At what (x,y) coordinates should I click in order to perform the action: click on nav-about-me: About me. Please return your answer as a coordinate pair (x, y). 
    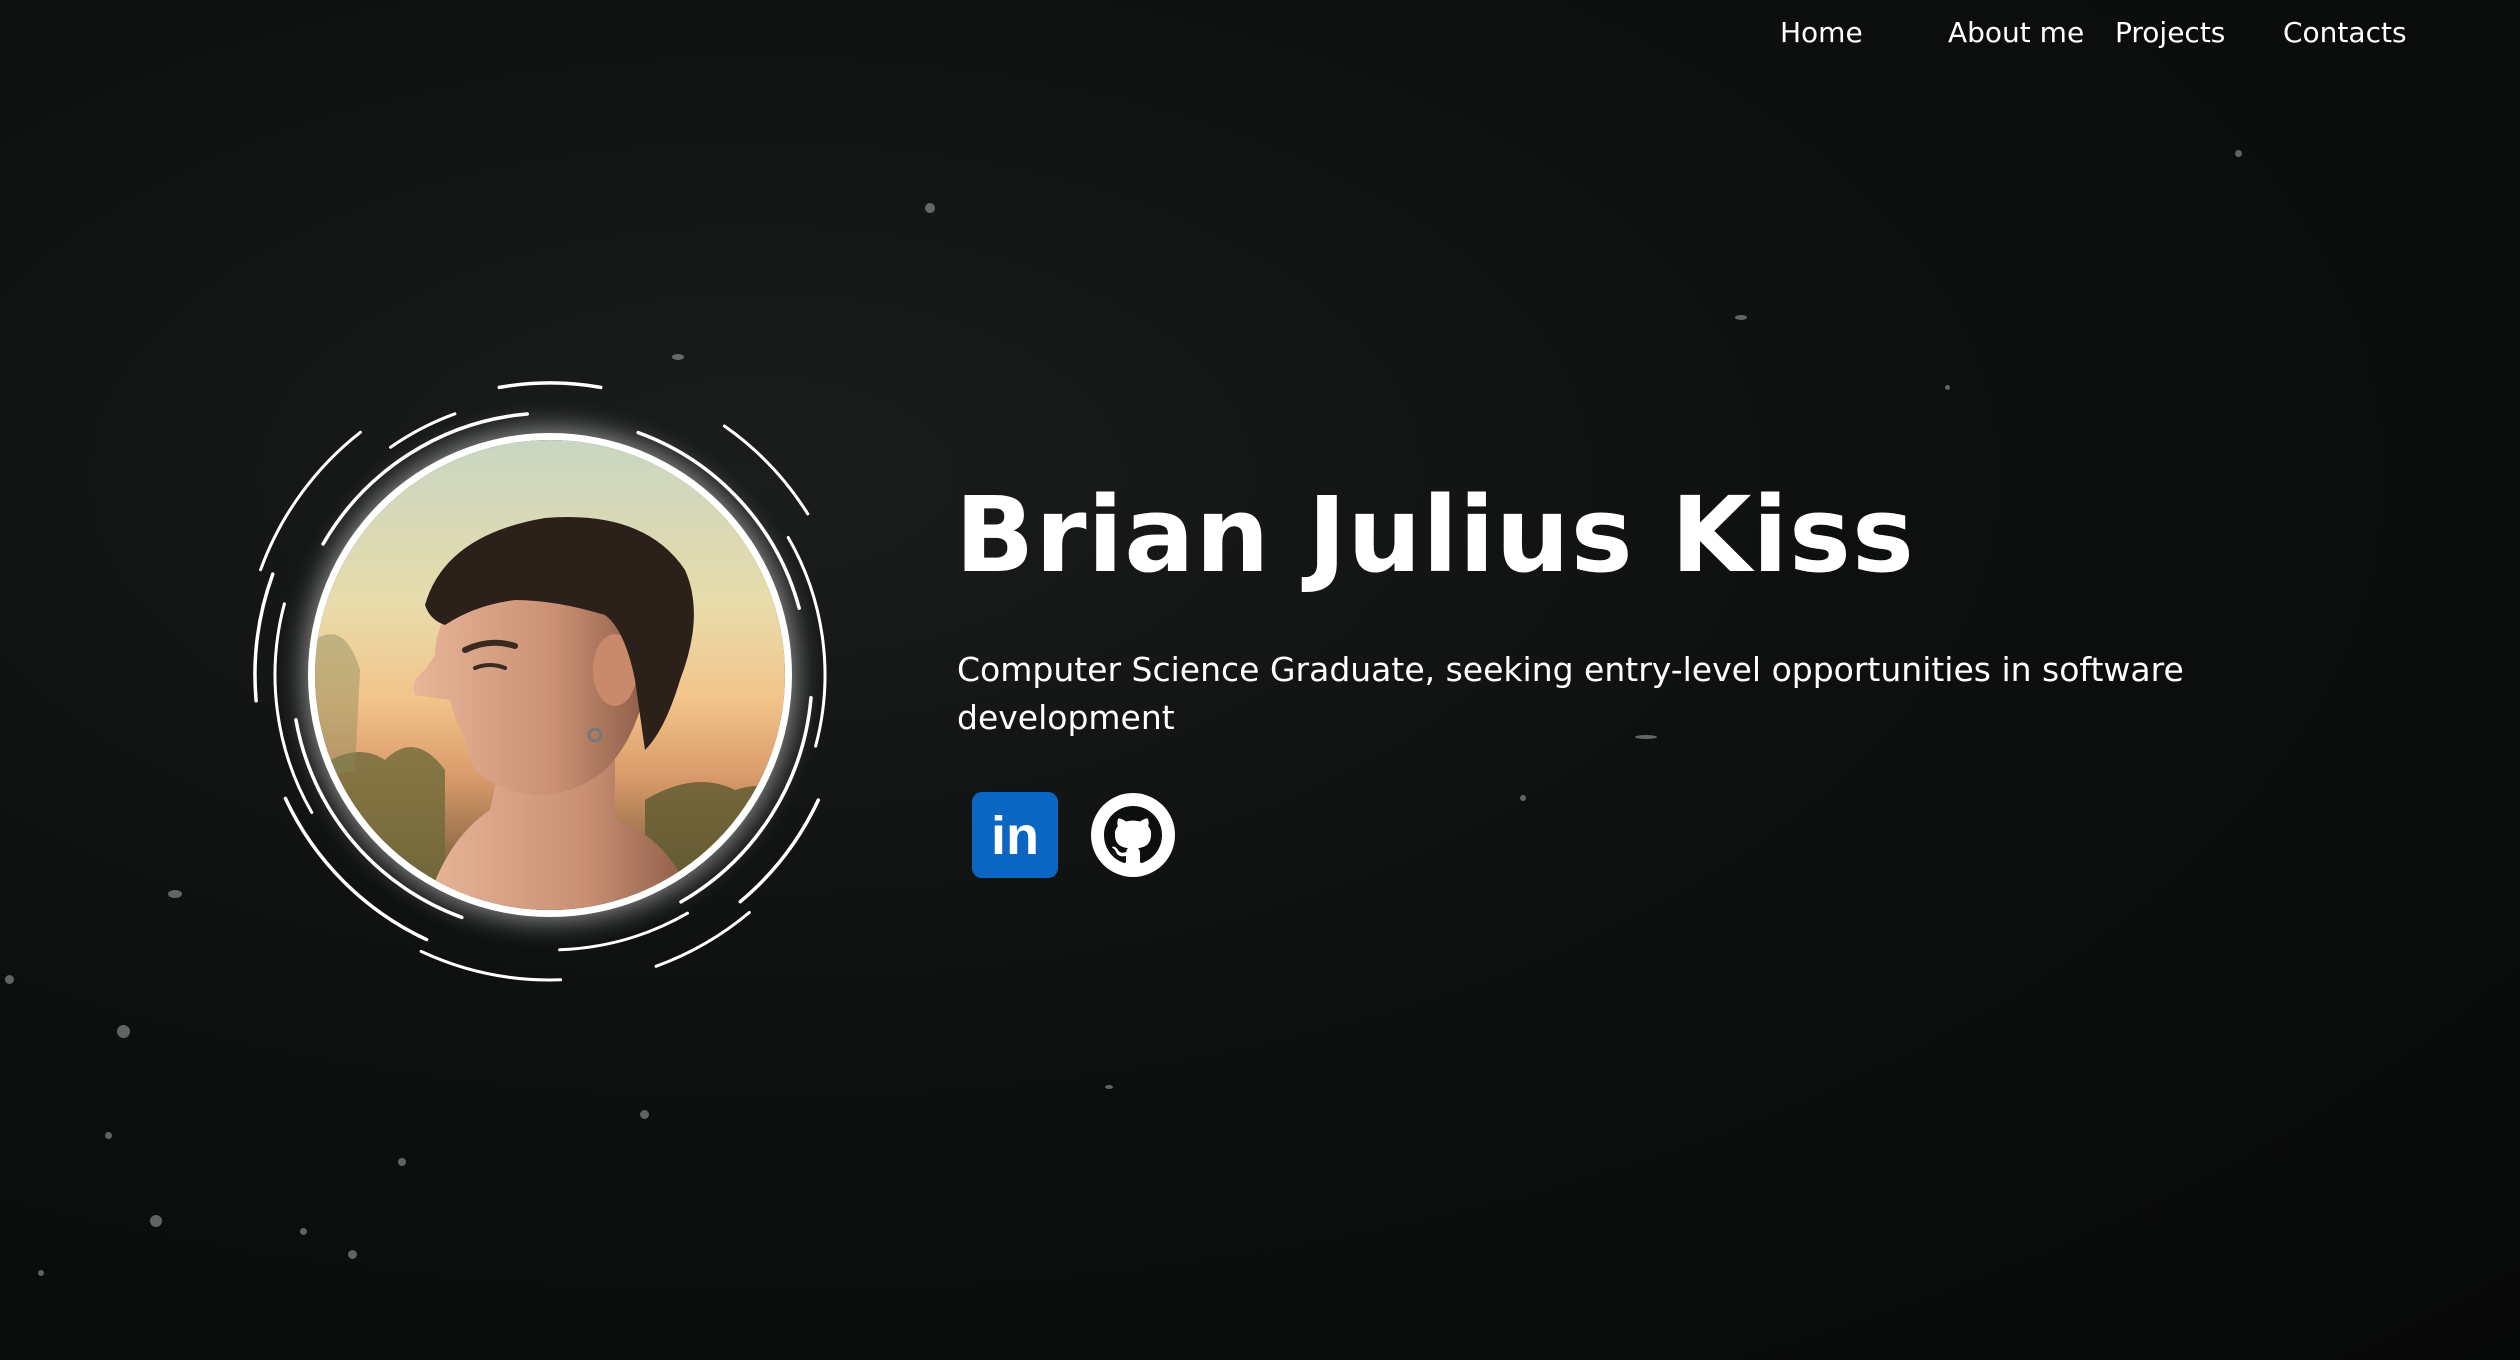
    Looking at the image, I should click on (2016, 32).